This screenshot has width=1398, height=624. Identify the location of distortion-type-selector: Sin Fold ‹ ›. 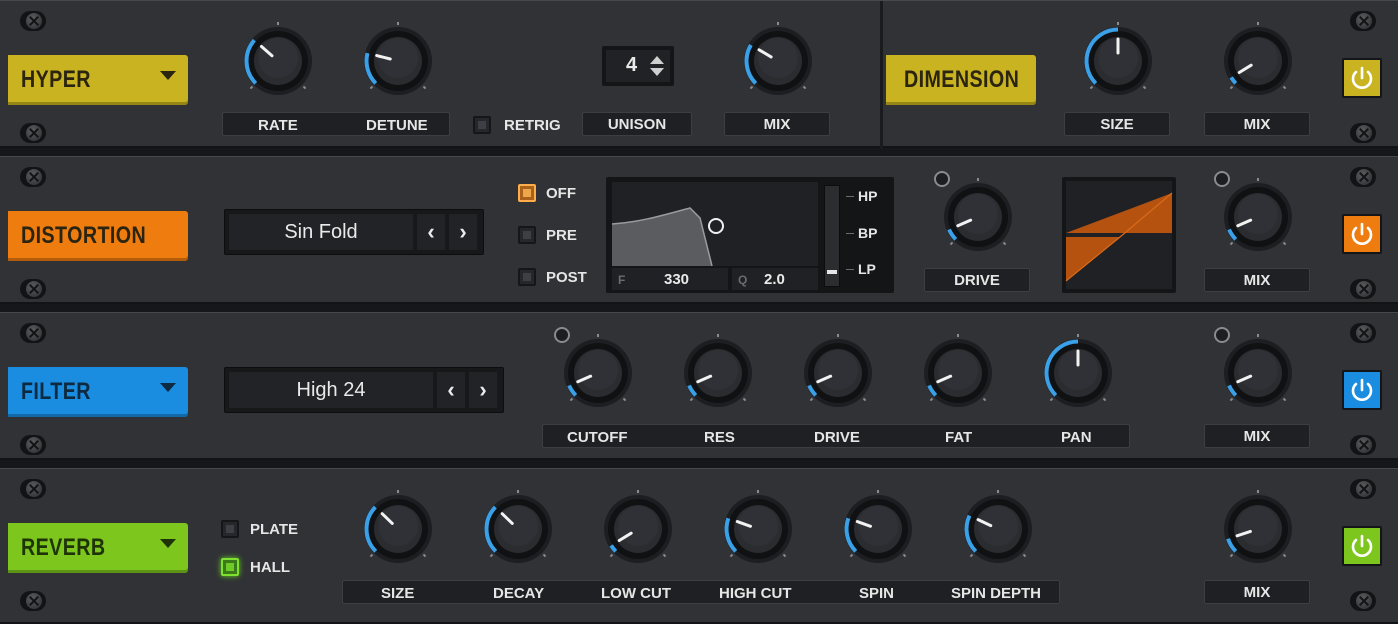
(354, 232).